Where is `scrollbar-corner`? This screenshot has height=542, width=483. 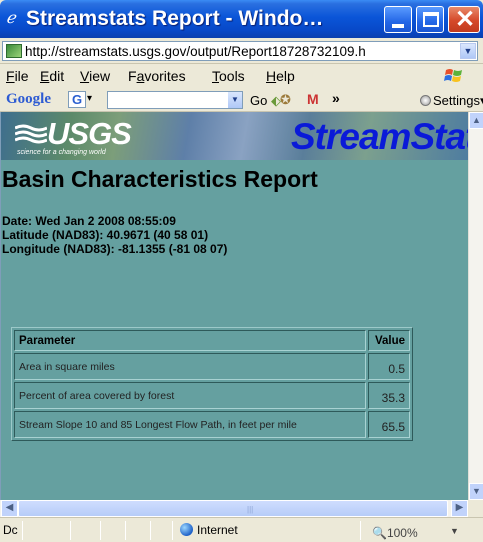 scrollbar-corner is located at coordinates (475, 508).